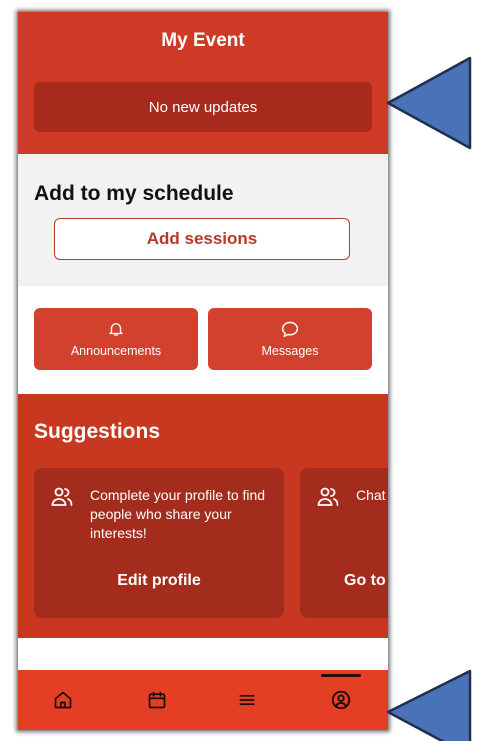 This screenshot has height=741, width=477. I want to click on active-tab-indicator, so click(341, 675).